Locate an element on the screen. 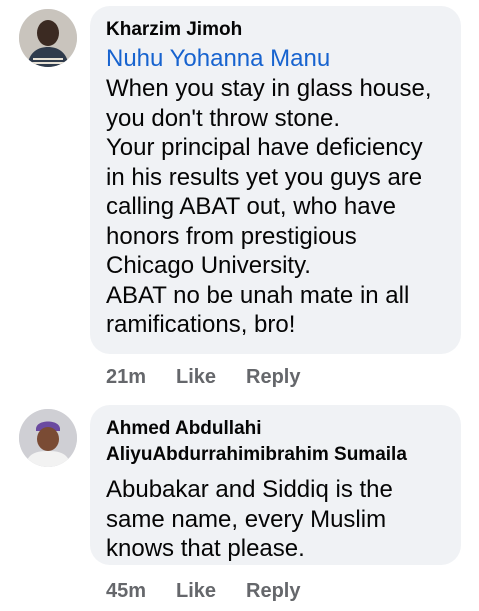  comment-actions: 45m Like Reply is located at coordinates (203, 591).